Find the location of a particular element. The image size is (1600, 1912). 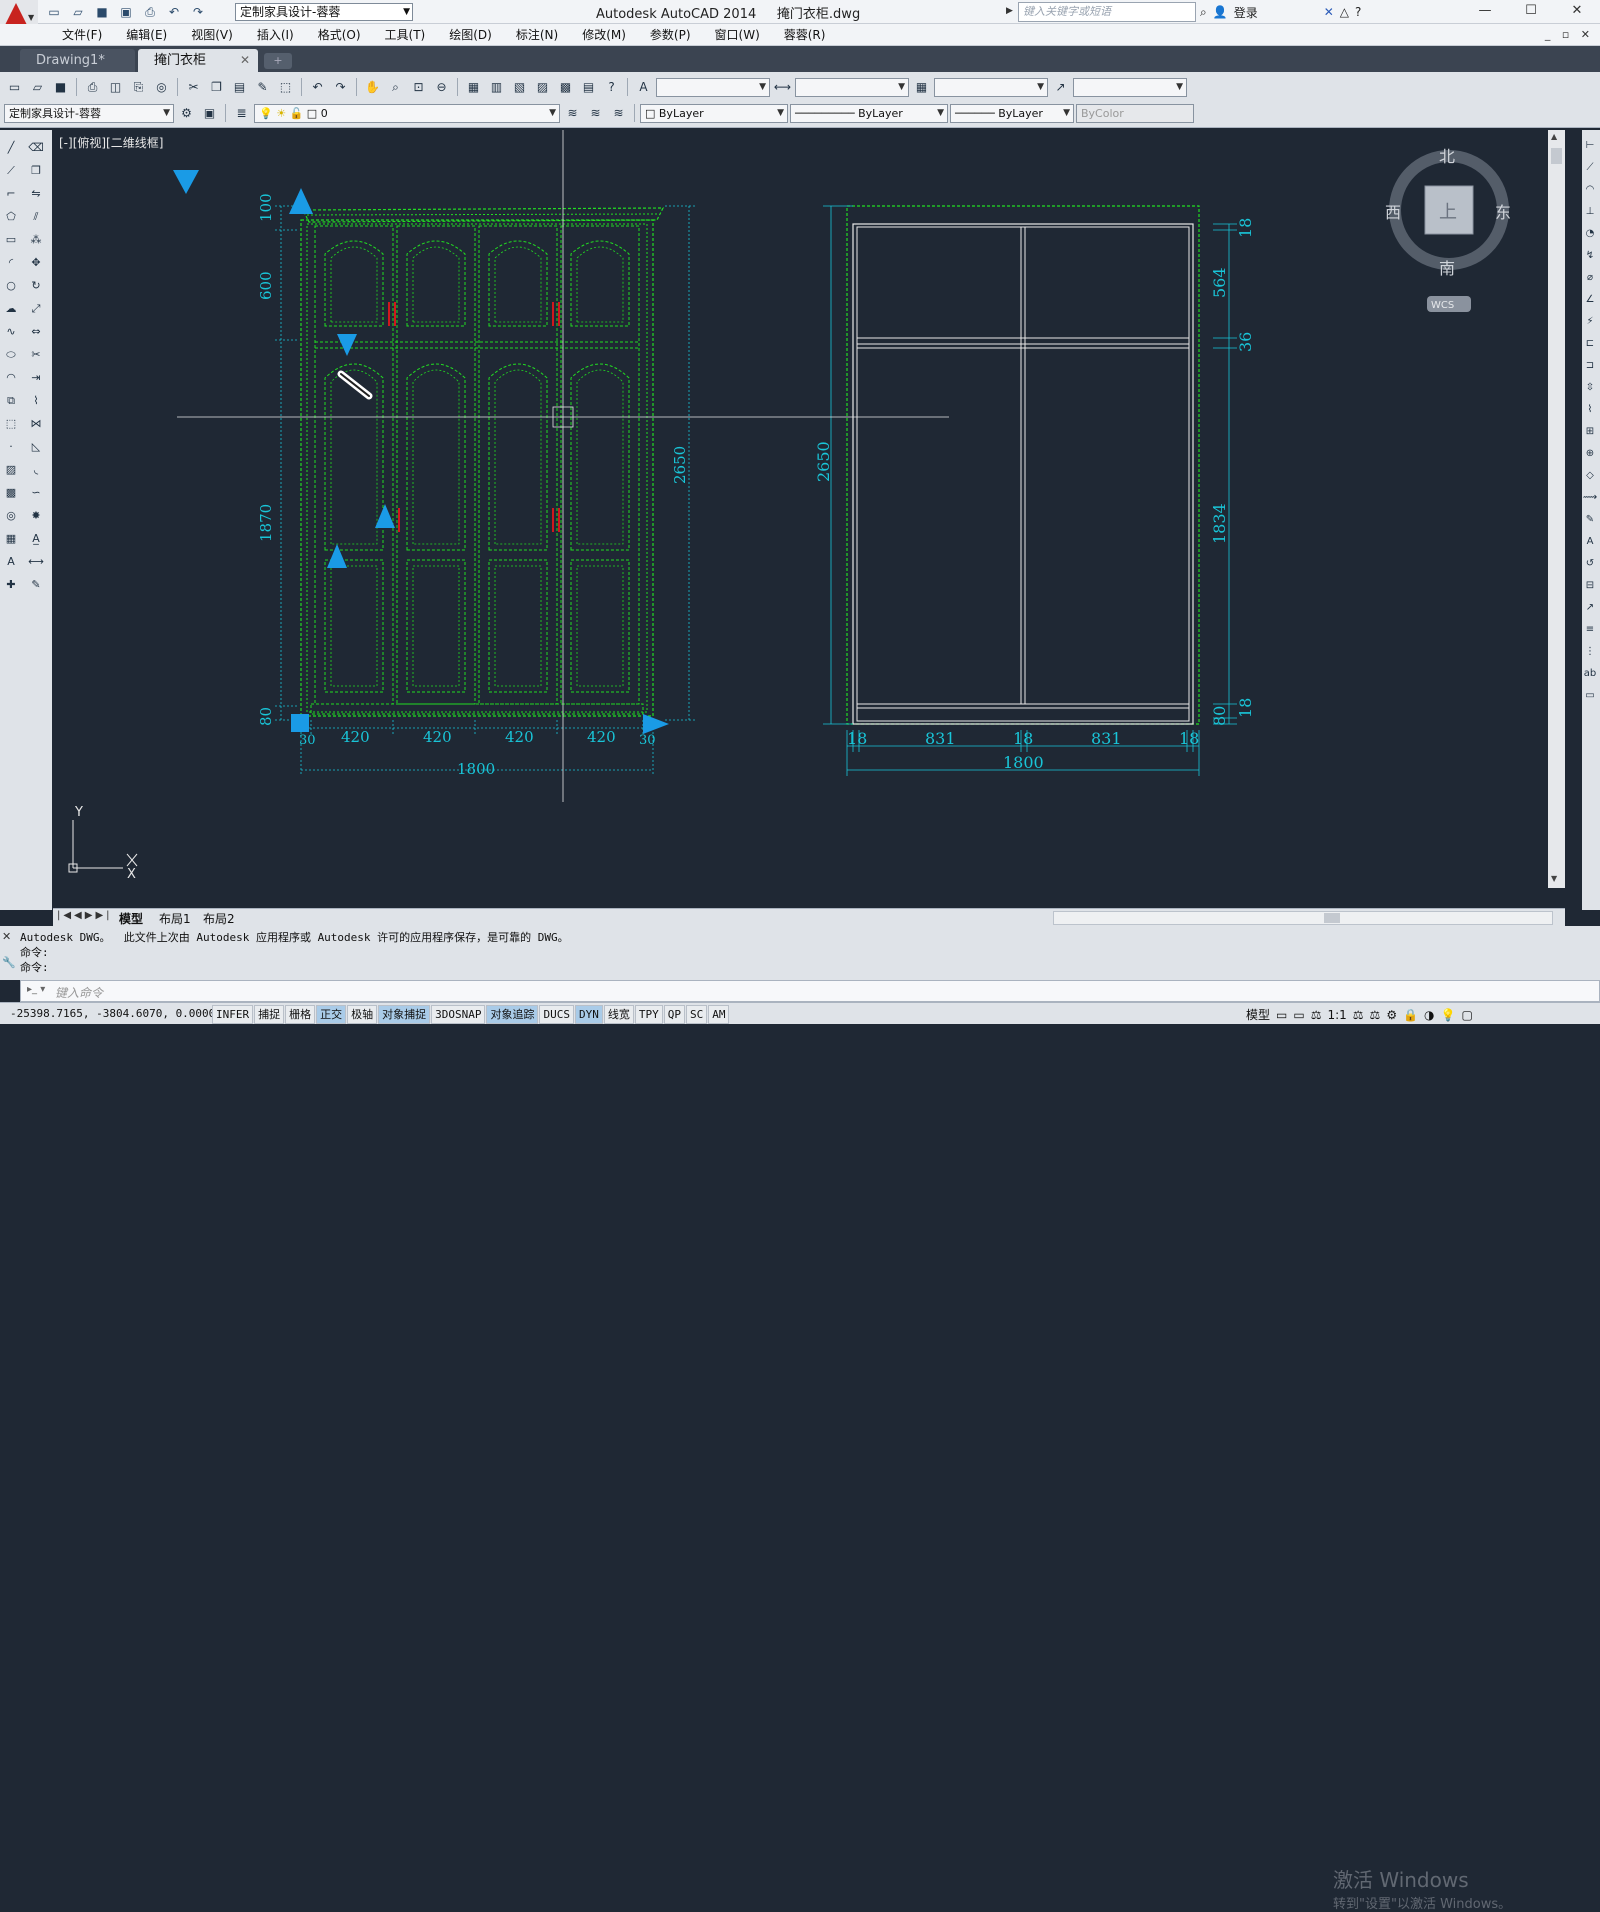

align-leaders-icon: ≡ is located at coordinates (1590, 633).